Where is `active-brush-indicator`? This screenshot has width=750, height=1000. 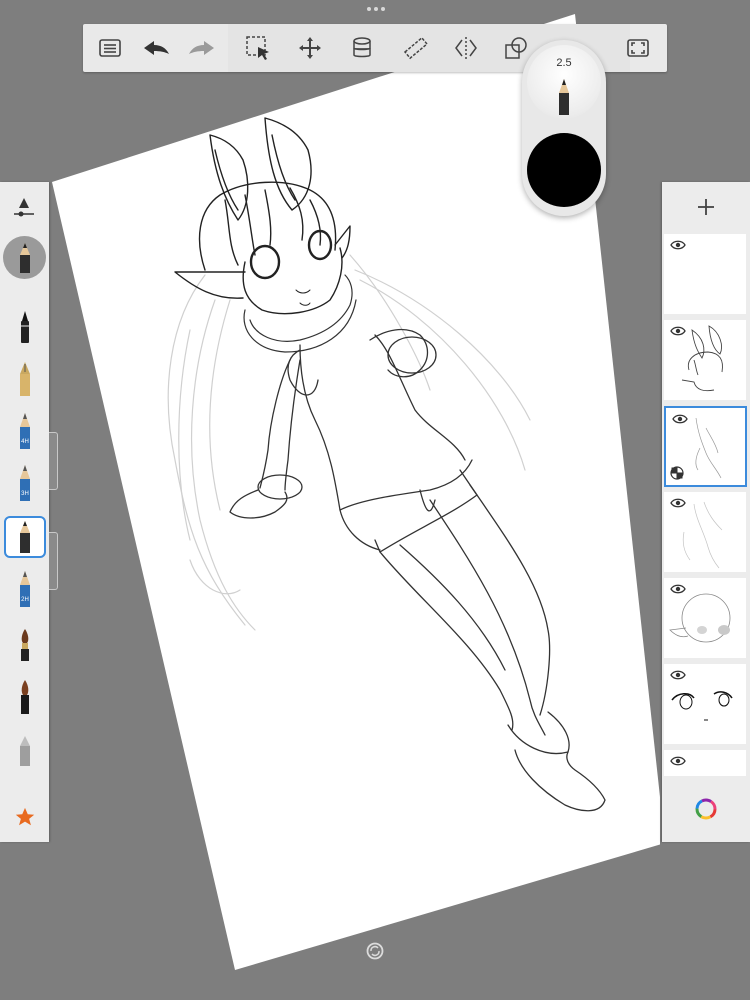
active-brush-indicator is located at coordinates (24, 257).